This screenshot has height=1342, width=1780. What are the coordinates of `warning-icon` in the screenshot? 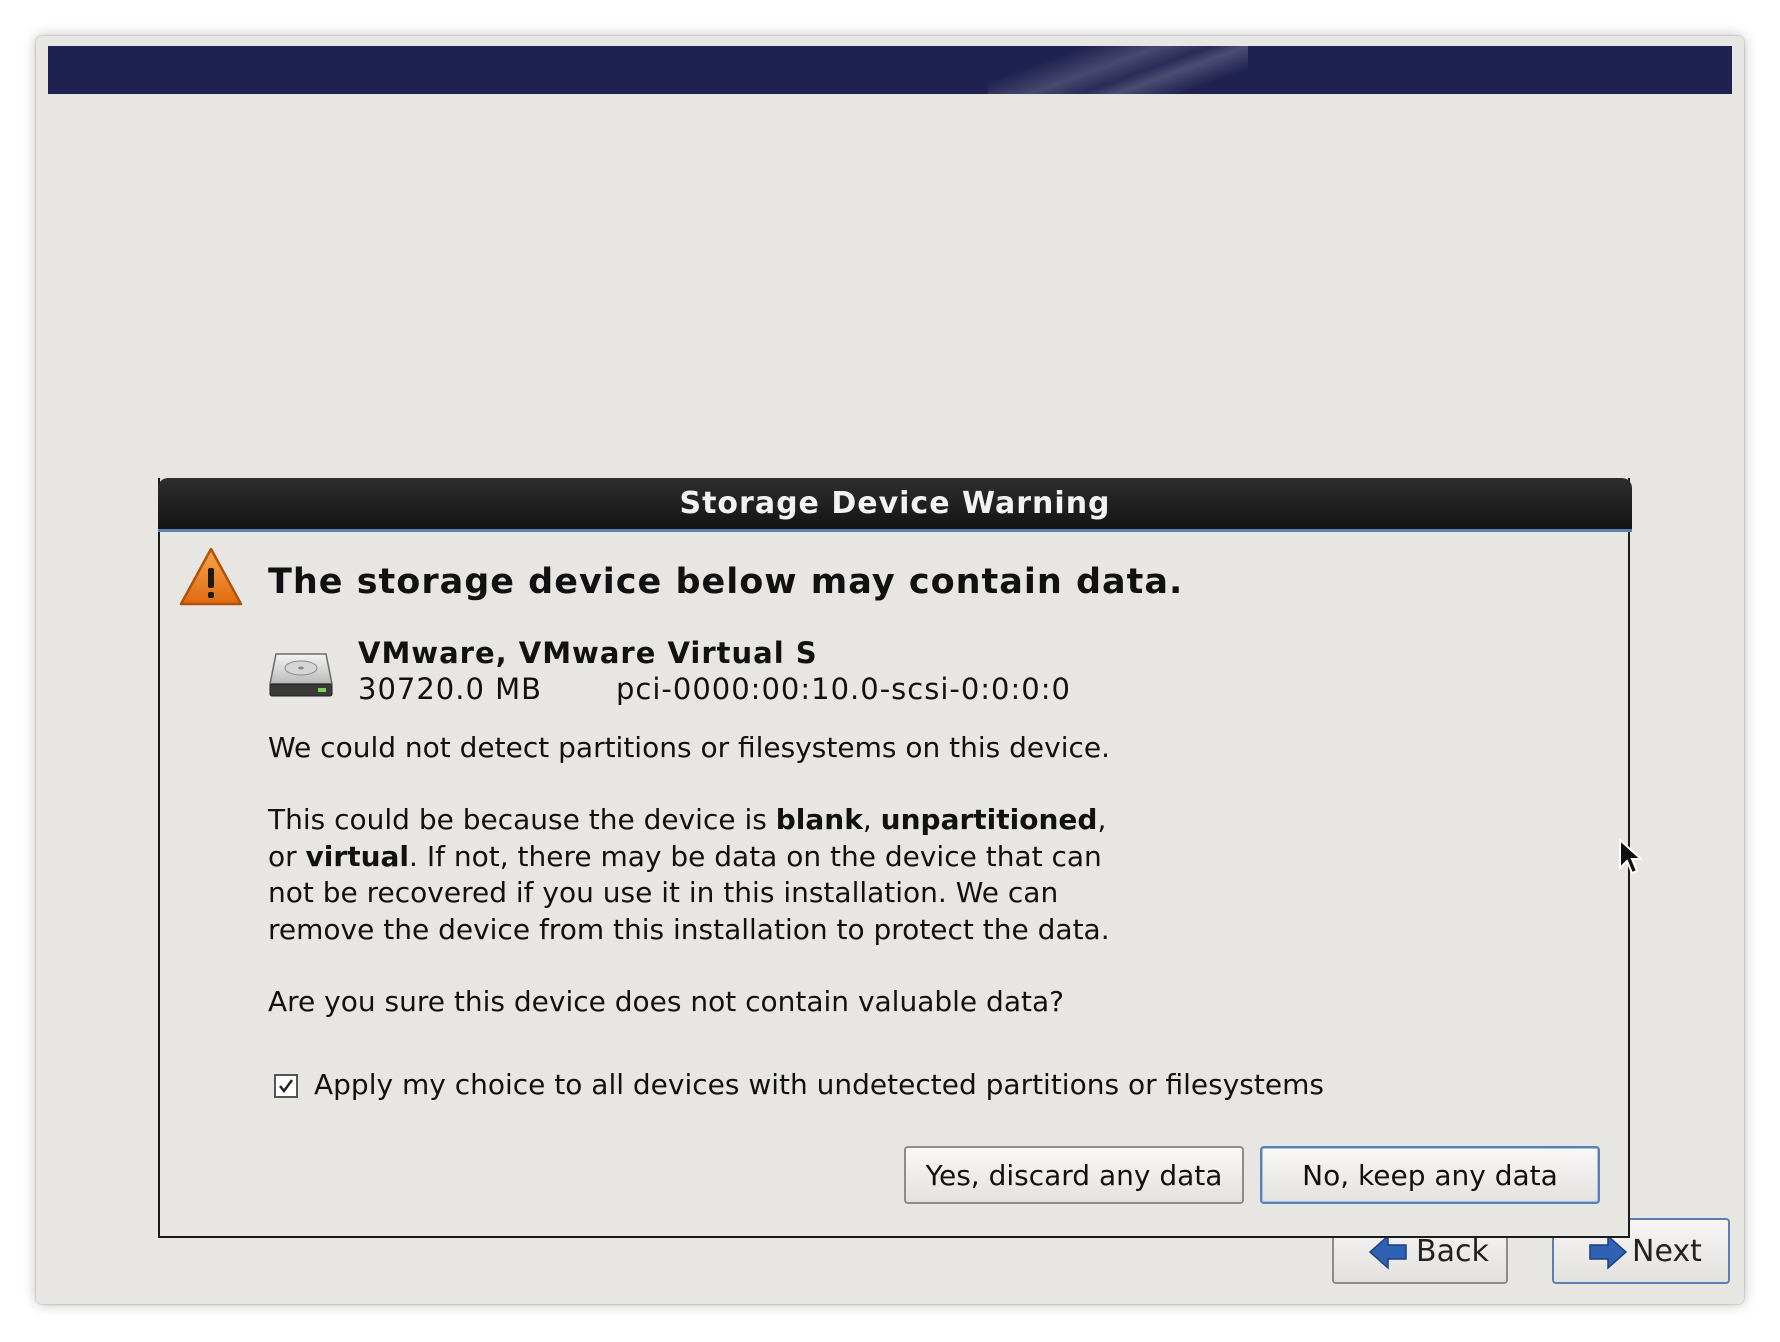 It's located at (211, 576).